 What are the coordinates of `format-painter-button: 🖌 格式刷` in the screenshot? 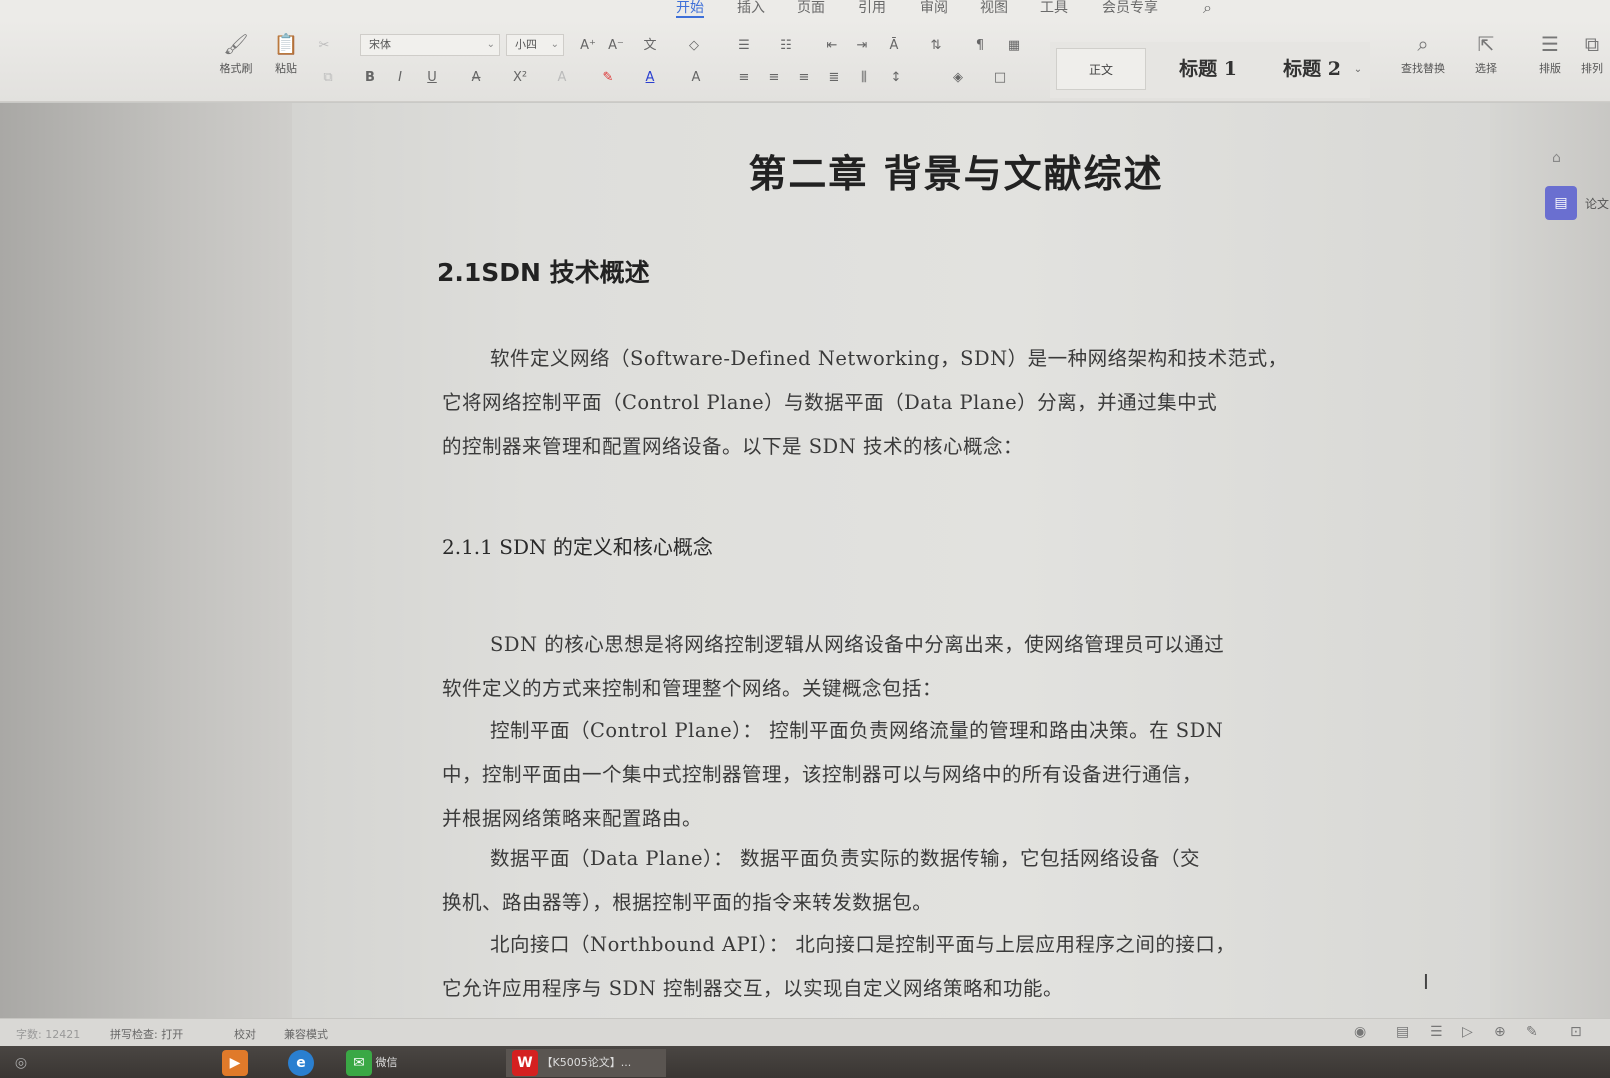 It's located at (236, 54).